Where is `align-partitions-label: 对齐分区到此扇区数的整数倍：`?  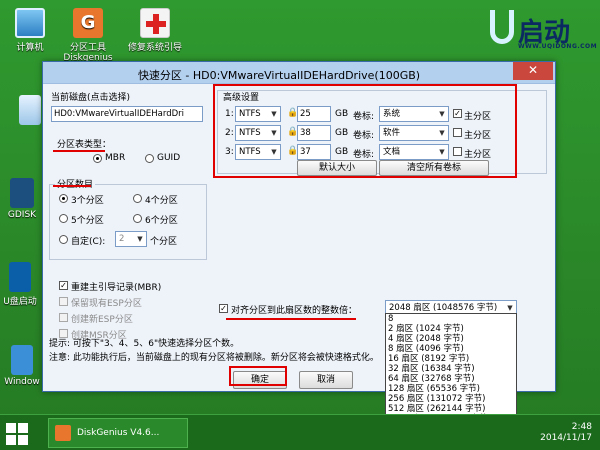 align-partitions-label: 对齐分区到此扇区数的整数倍： is located at coordinates (294, 311).